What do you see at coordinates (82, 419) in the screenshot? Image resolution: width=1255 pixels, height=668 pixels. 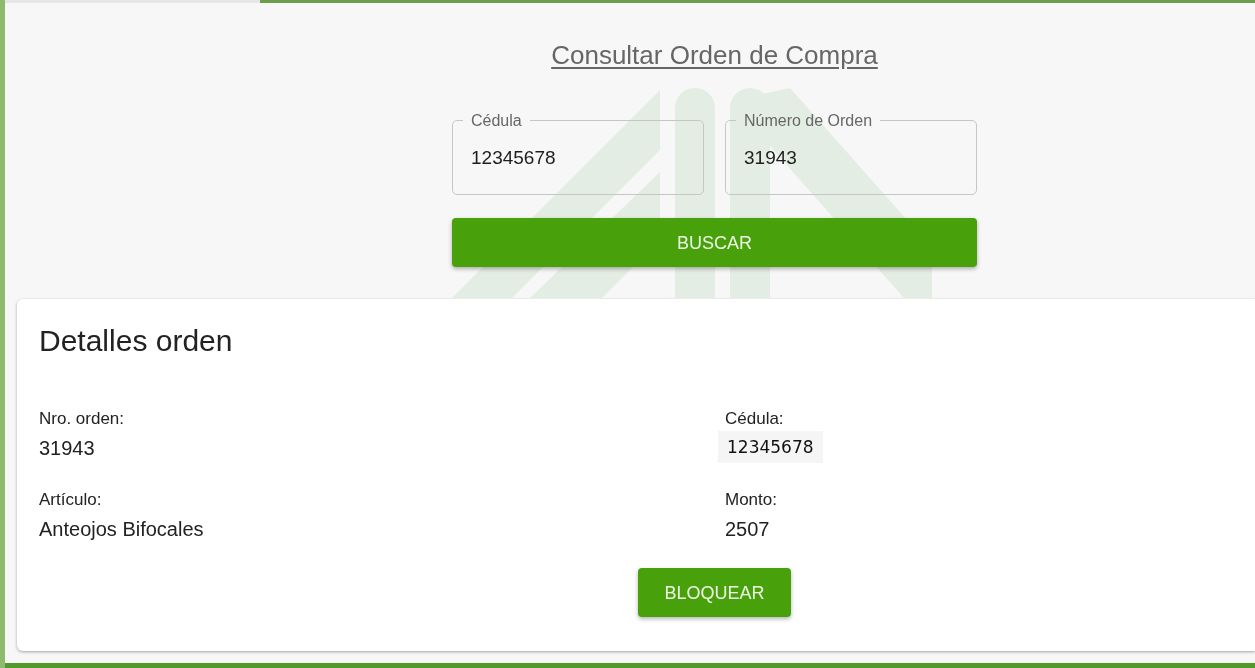 I see `detail-label: Nro. orden:` at bounding box center [82, 419].